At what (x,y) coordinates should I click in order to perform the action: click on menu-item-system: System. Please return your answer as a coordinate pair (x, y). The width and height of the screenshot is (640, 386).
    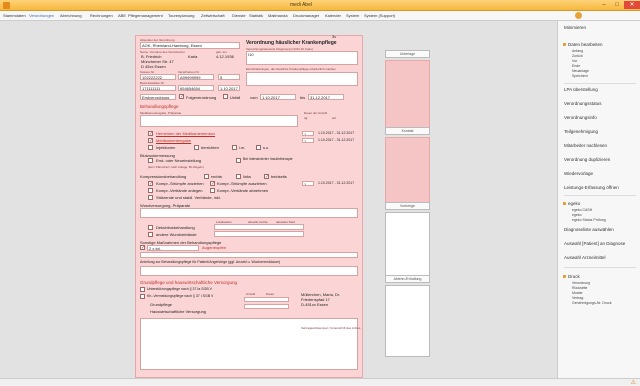
    Looking at the image, I should click on (352, 15).